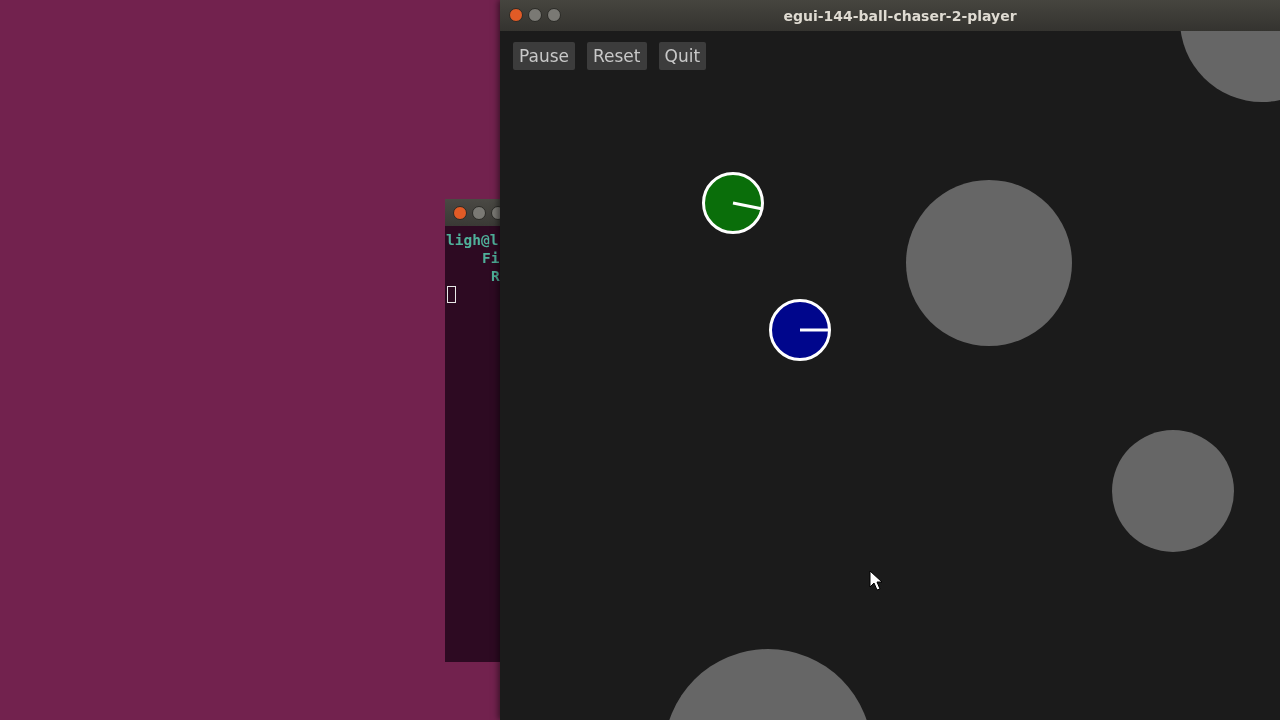  What do you see at coordinates (617, 56) in the screenshot?
I see `toolbar-button: Reset` at bounding box center [617, 56].